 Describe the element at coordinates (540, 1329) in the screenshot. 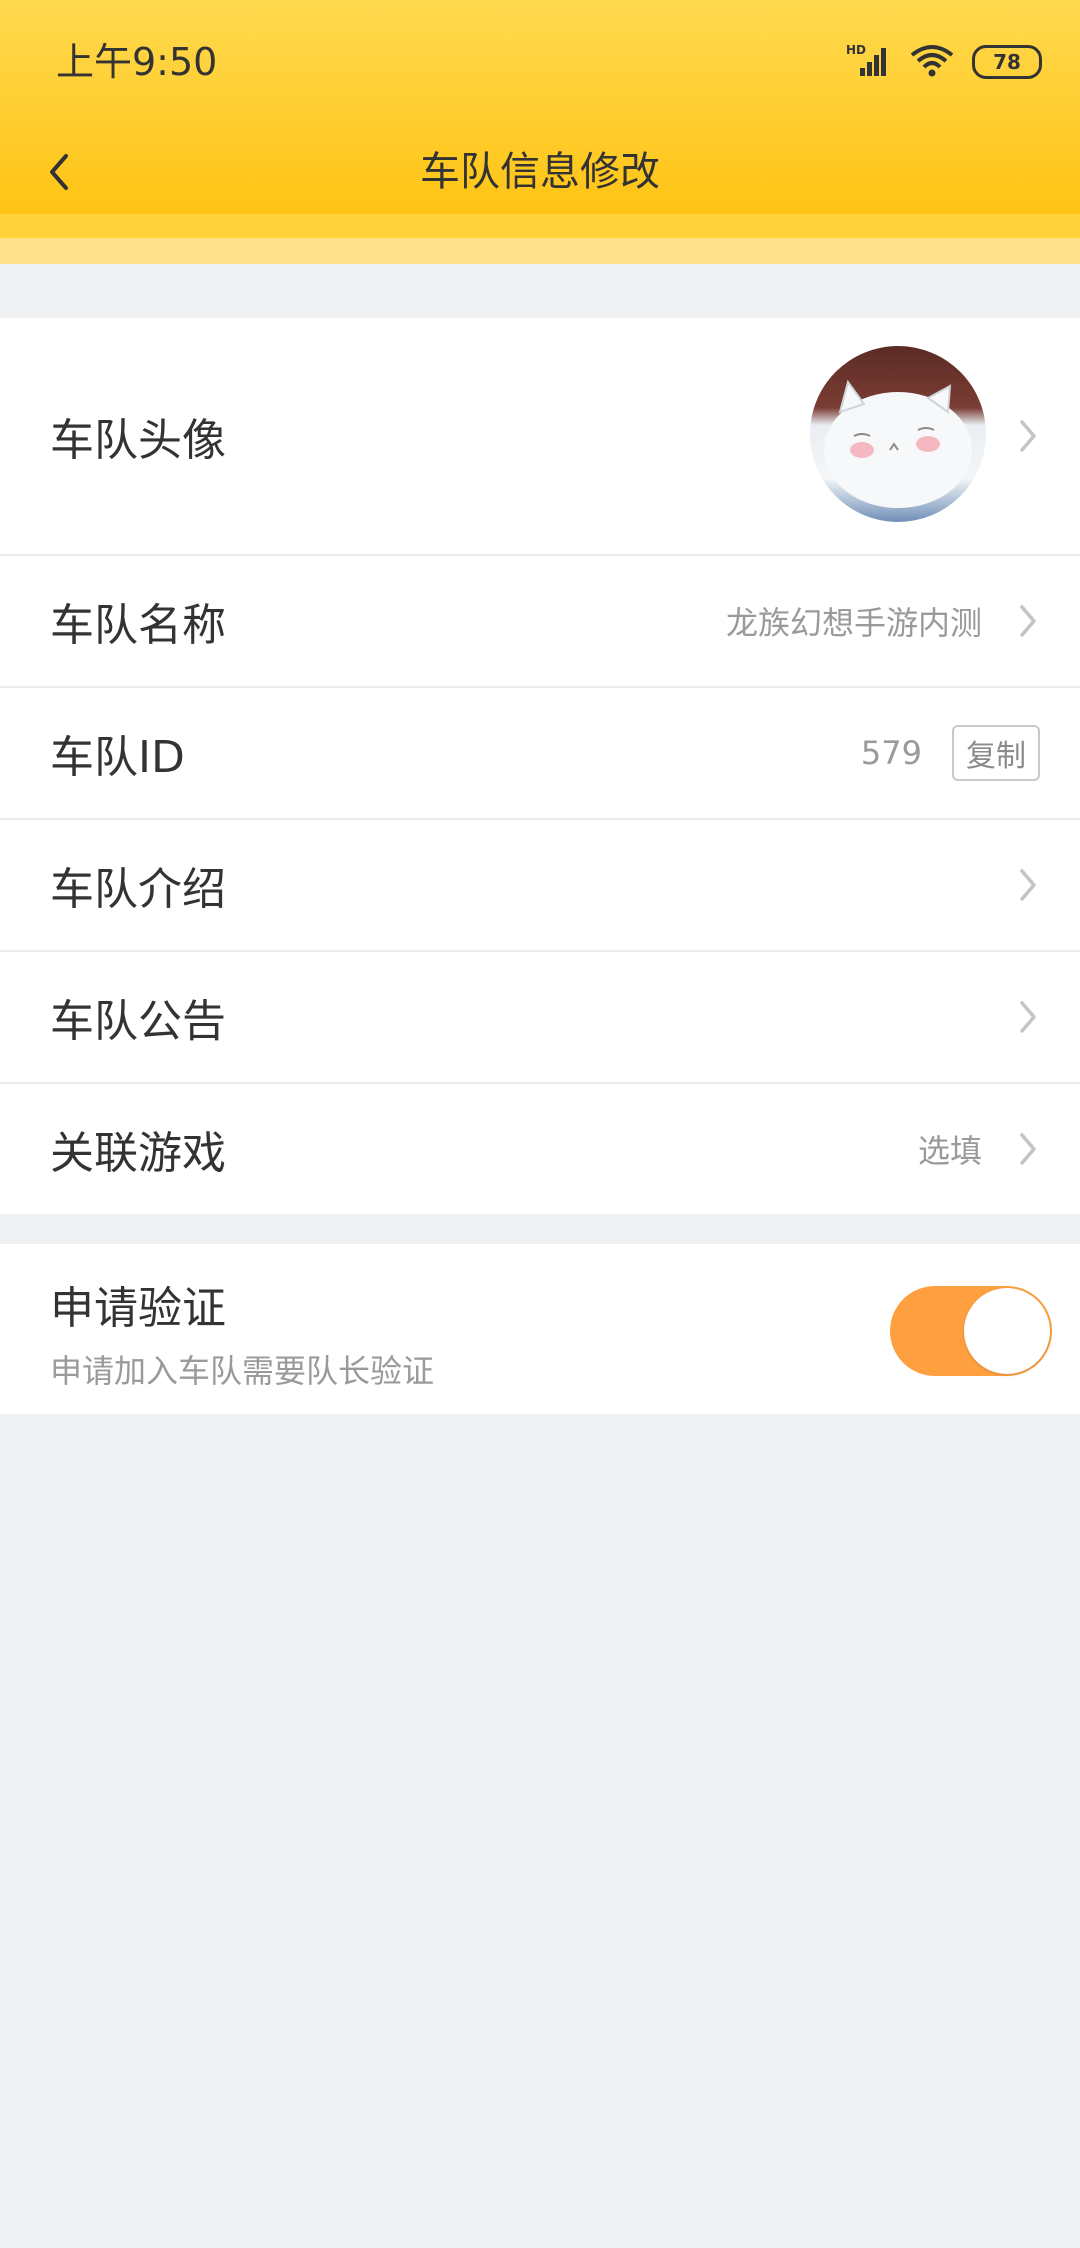

I see `join-verification-row: 申请验证 申请加入车队需要队长验证` at that location.